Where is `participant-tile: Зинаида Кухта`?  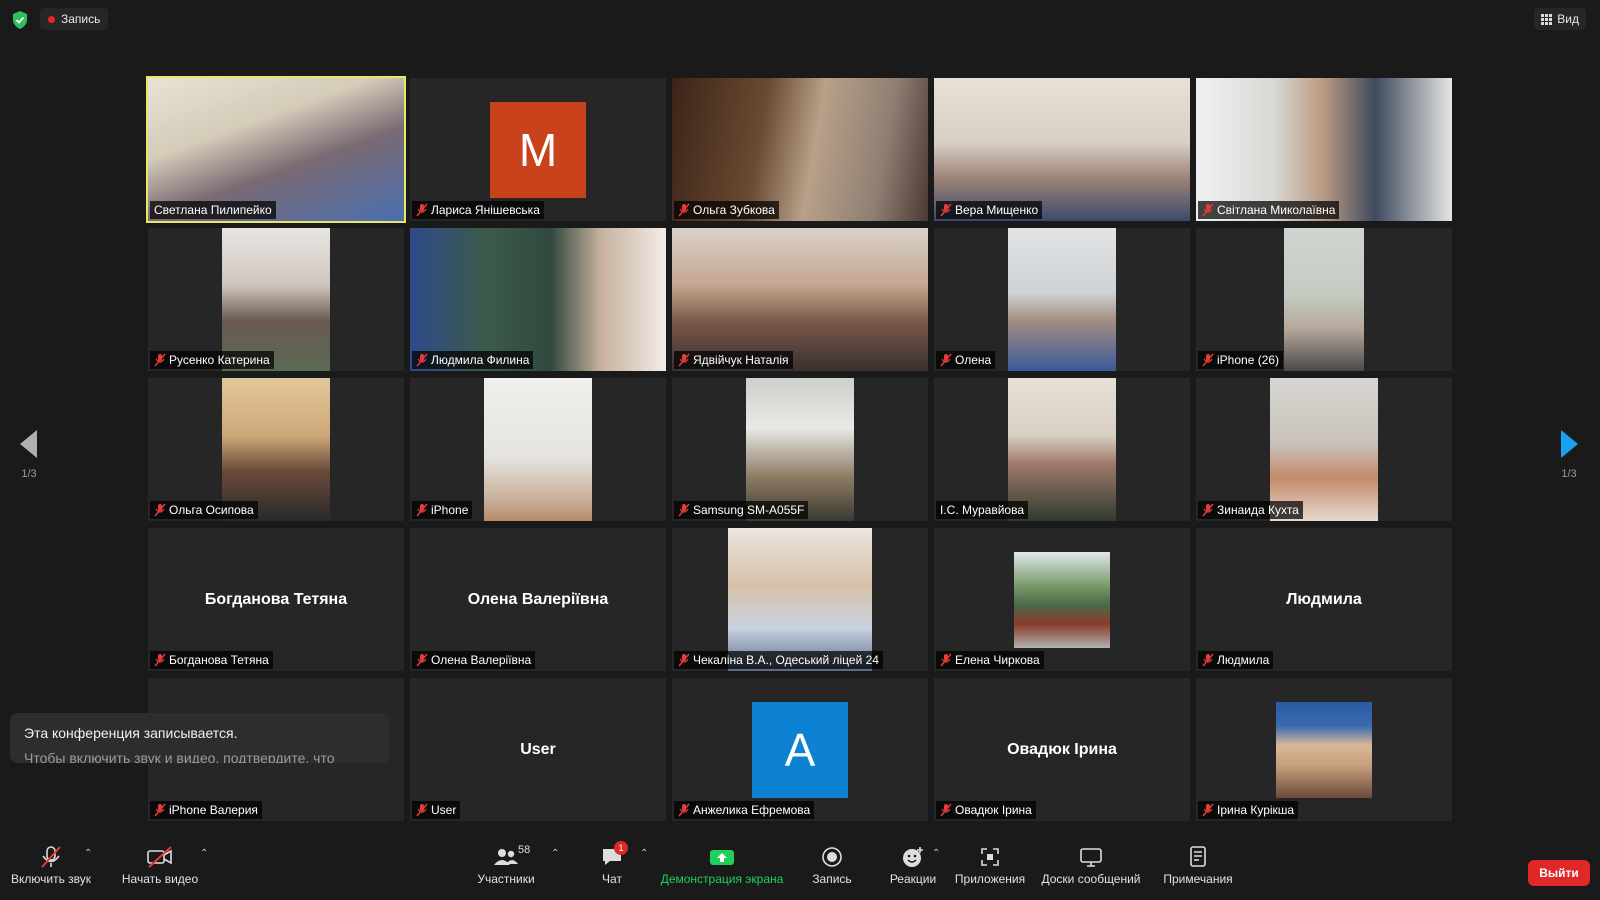
participant-tile: Зинаида Кухта is located at coordinates (1324, 449).